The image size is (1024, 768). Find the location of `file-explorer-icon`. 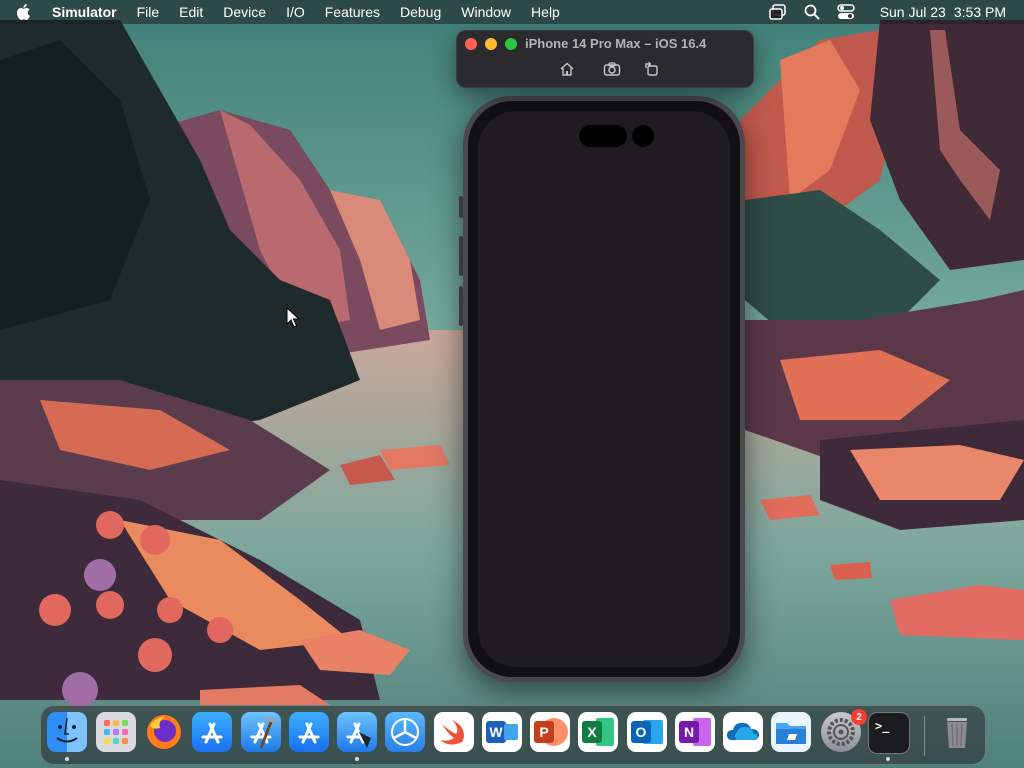

file-explorer-icon is located at coordinates (791, 733).